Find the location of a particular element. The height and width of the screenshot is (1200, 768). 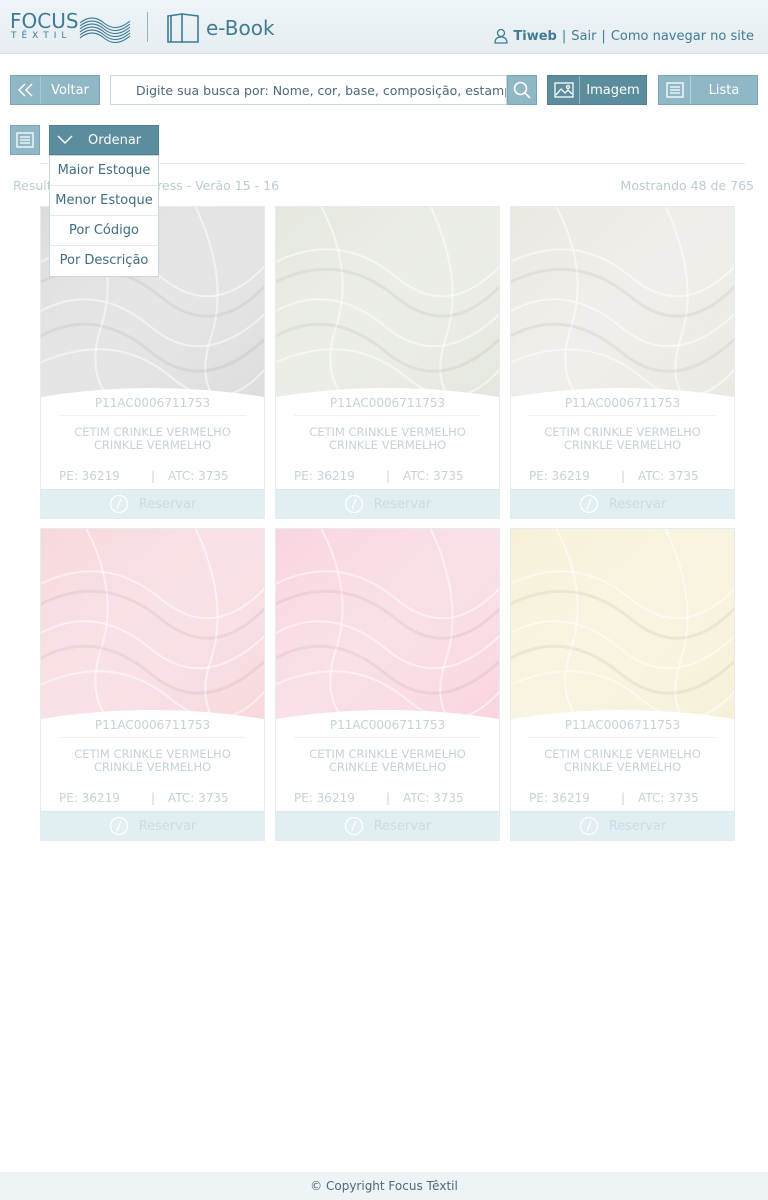

image-view-button: Imagem is located at coordinates (597, 90).